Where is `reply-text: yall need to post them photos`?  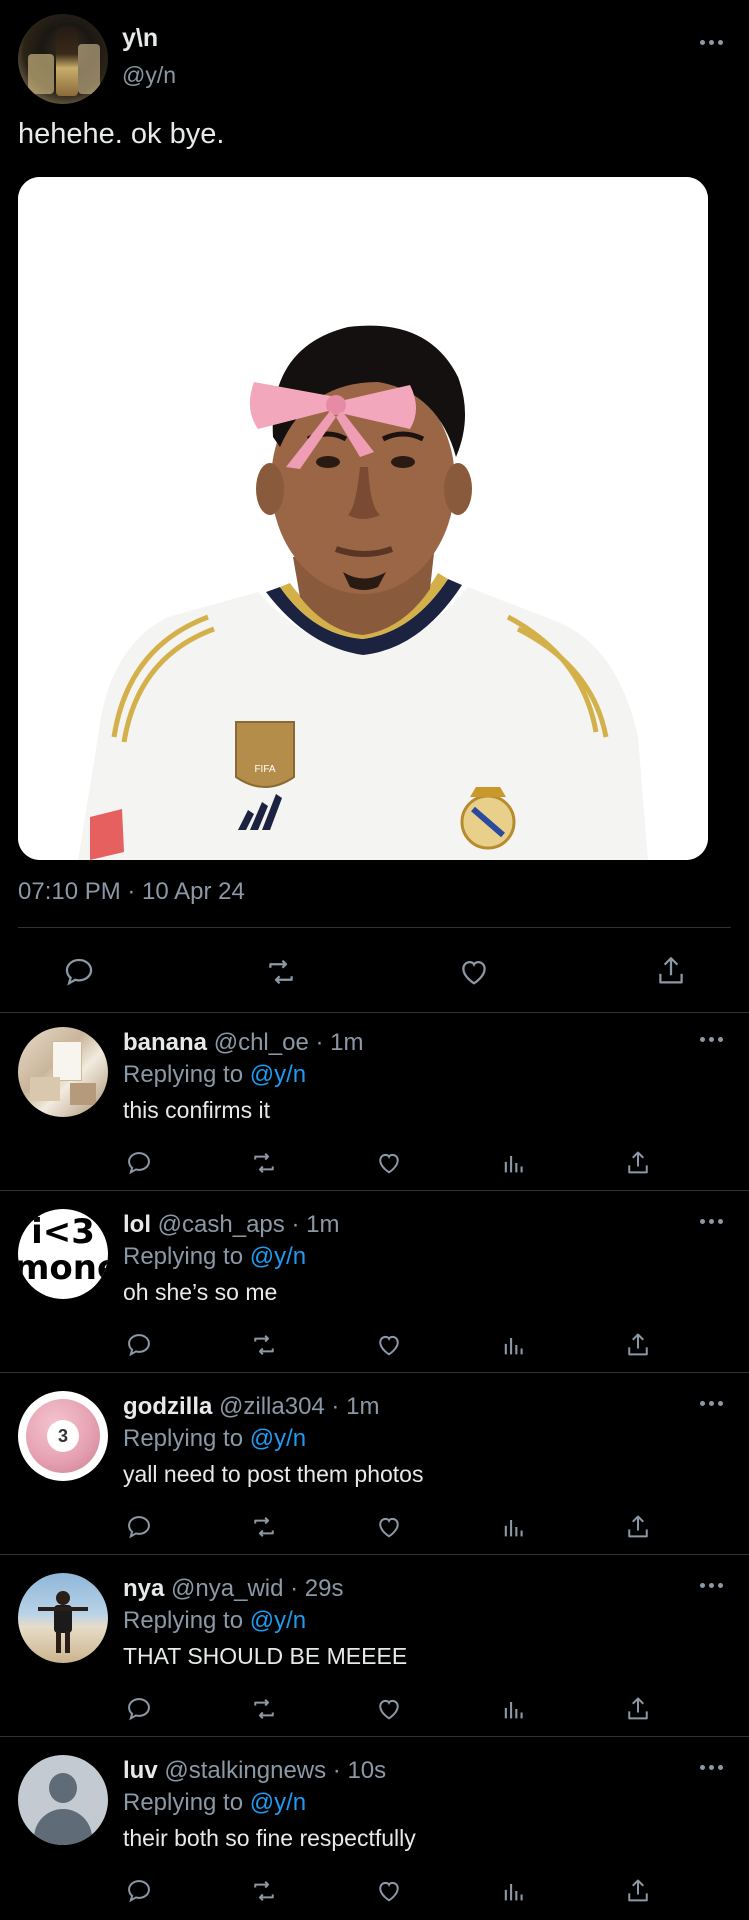 reply-text: yall need to post them photos is located at coordinates (273, 1474).